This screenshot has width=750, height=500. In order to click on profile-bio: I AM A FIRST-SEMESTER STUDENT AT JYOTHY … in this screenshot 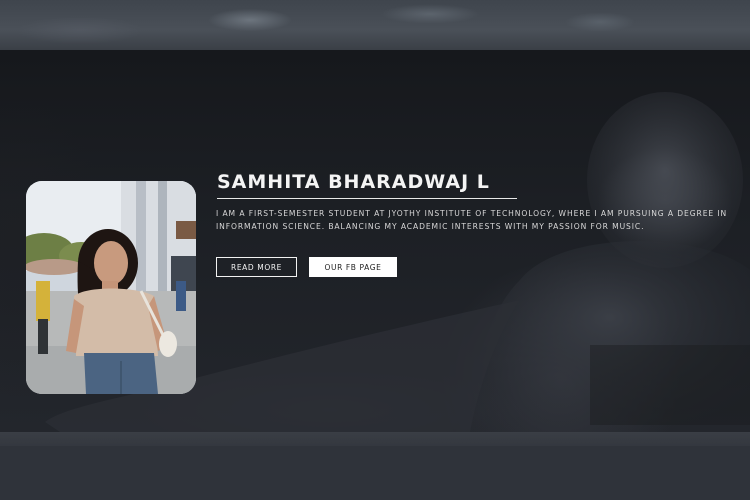, I will do `click(472, 220)`.